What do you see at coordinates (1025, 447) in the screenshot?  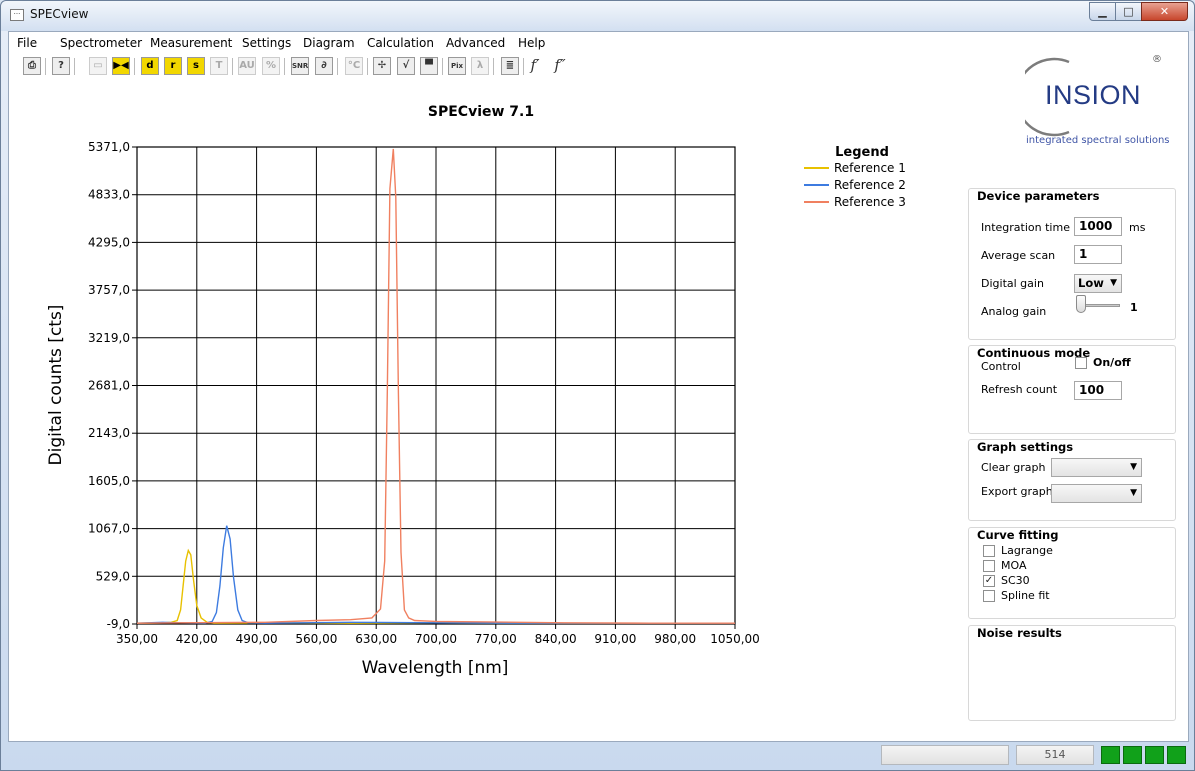 I see `panel-title: Graph settings` at bounding box center [1025, 447].